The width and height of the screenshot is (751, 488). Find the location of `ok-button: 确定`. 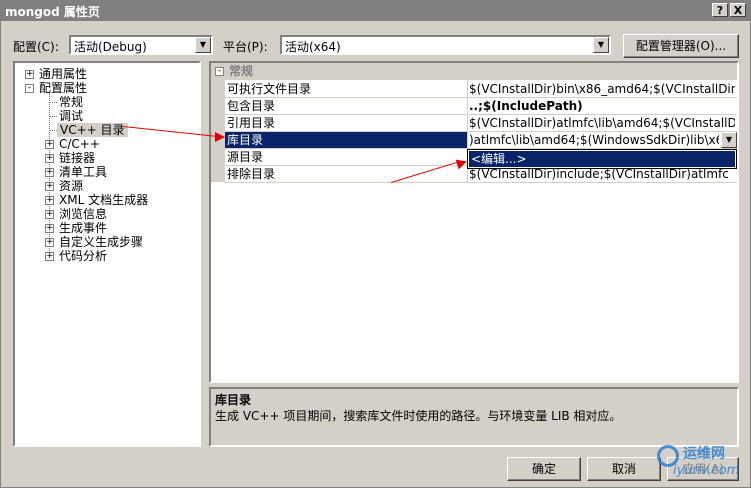

ok-button: 确定 is located at coordinates (544, 469).